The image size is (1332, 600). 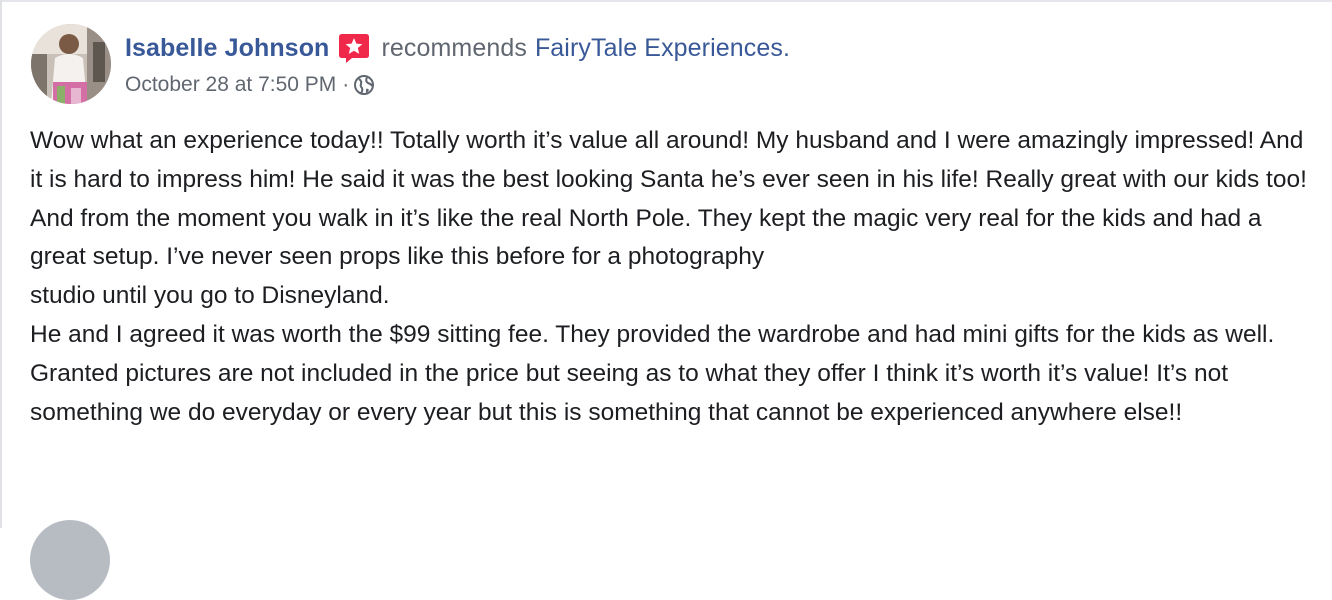 I want to click on author-name-link: Isabelle Johnson, so click(x=227, y=48).